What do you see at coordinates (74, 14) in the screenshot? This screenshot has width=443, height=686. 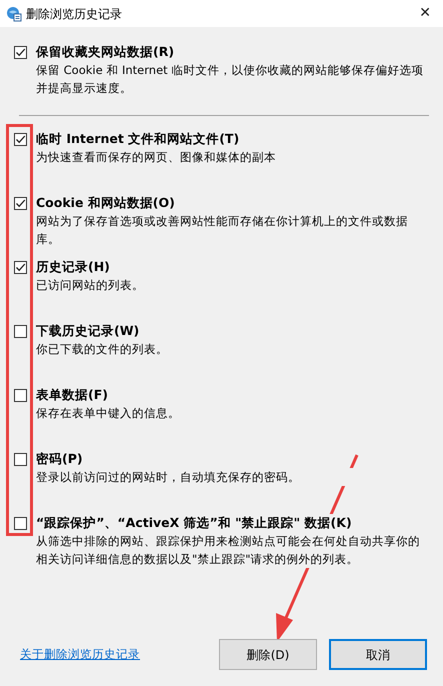 I see `window-title: 删除浏览历史记录` at bounding box center [74, 14].